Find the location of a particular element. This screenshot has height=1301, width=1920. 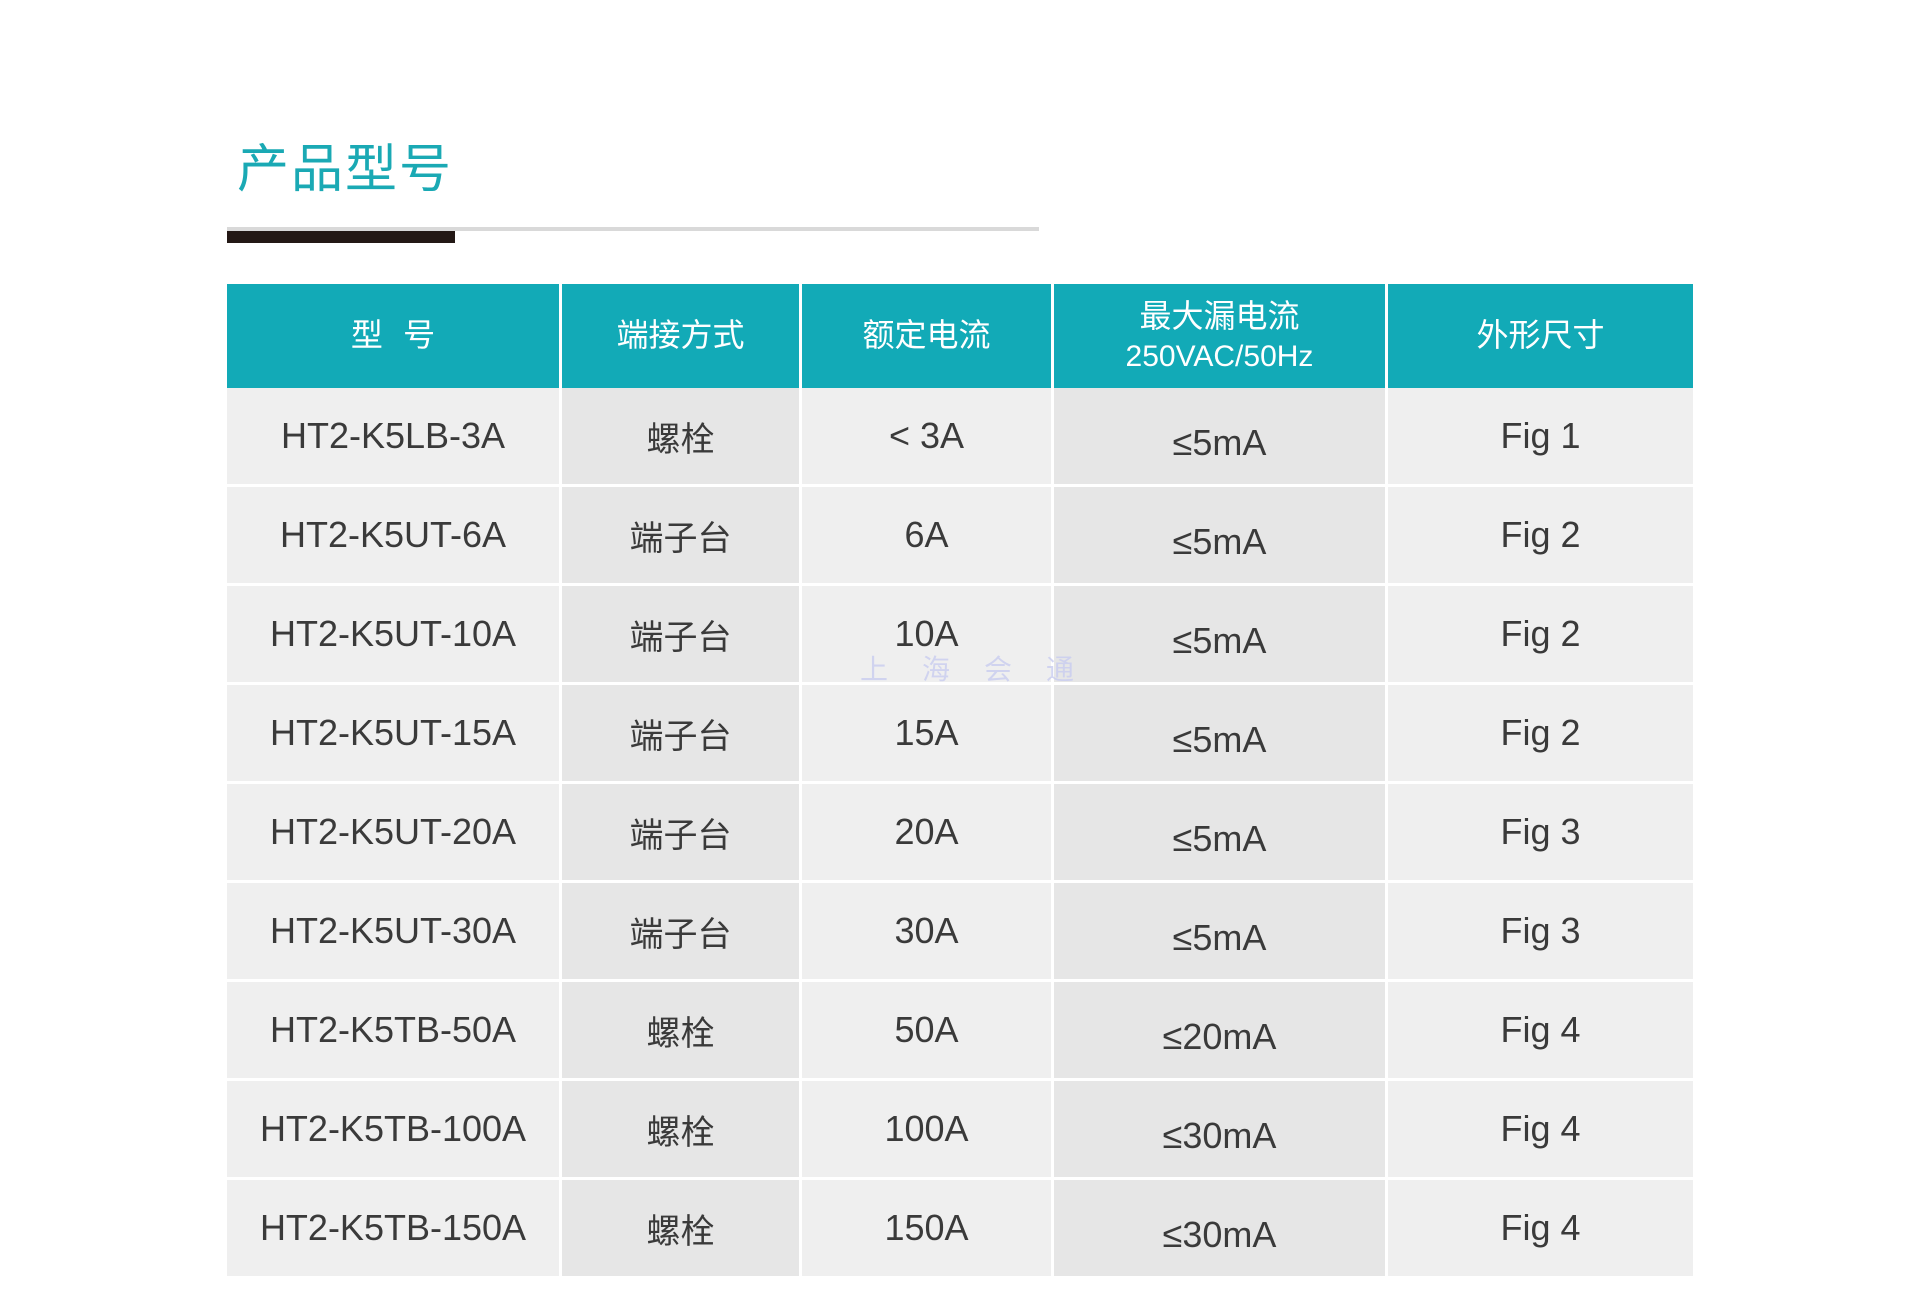

cell-model: HT2-K5UT-30A is located at coordinates (394, 932).